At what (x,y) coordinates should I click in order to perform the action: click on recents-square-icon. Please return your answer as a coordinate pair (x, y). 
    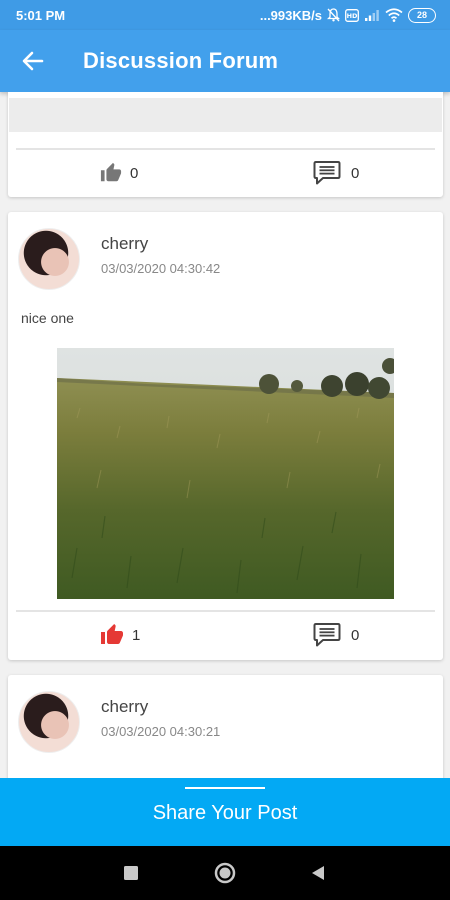
    Looking at the image, I should click on (131, 873).